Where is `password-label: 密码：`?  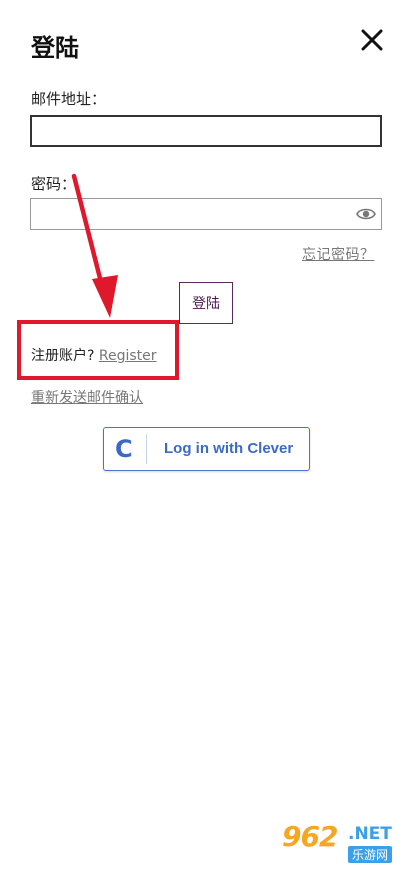
password-label: 密码： is located at coordinates (54, 184).